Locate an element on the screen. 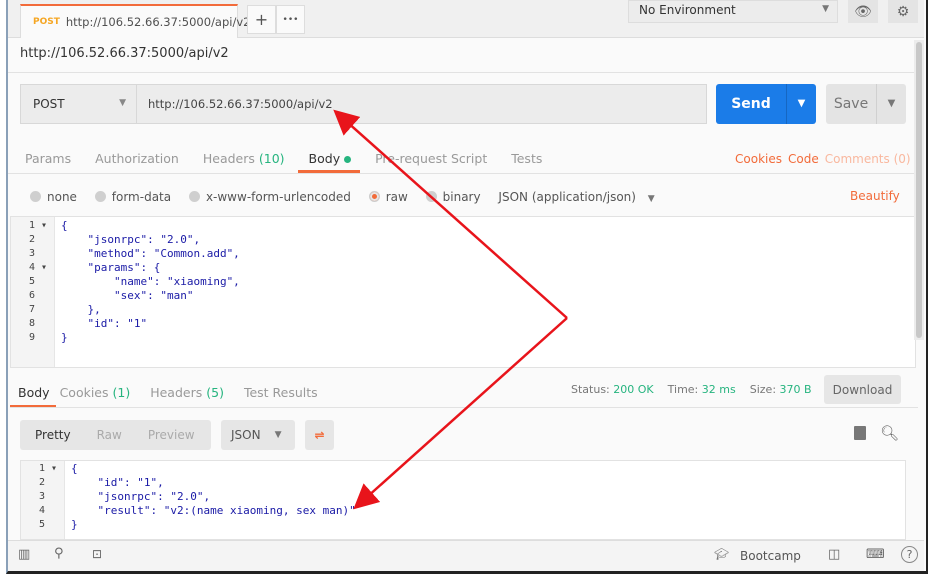  radio-urlencoded: x-www-form-urlencoded is located at coordinates (269, 197).